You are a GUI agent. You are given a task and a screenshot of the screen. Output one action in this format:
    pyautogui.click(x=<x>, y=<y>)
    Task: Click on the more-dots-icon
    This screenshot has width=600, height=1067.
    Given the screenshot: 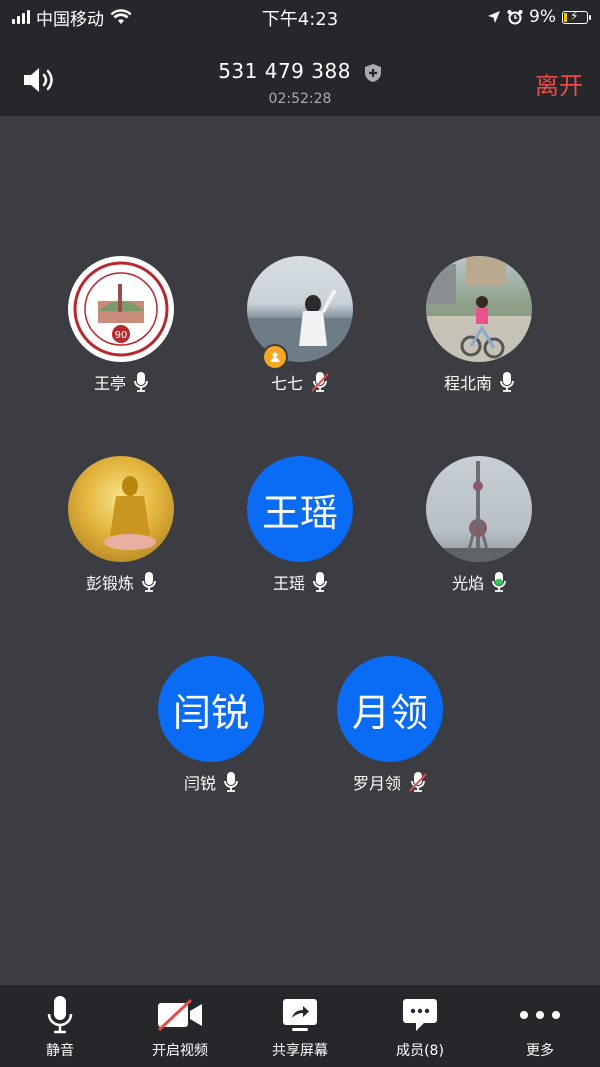 What is the action you would take?
    pyautogui.click(x=540, y=1015)
    